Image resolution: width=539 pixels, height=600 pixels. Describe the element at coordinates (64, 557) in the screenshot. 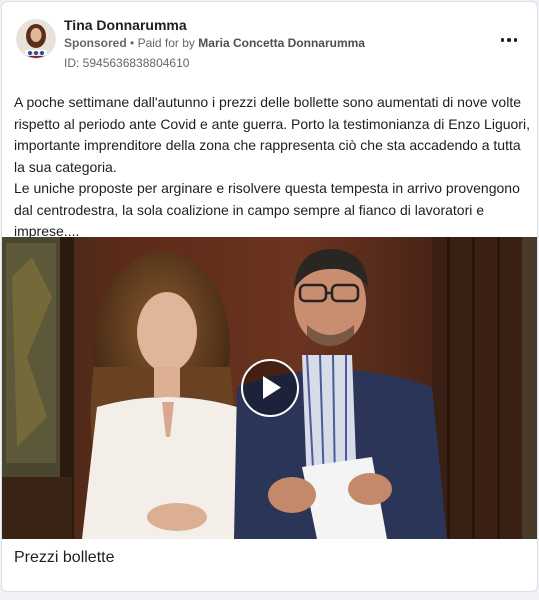

I see `media-caption: Prezzi bollette` at that location.